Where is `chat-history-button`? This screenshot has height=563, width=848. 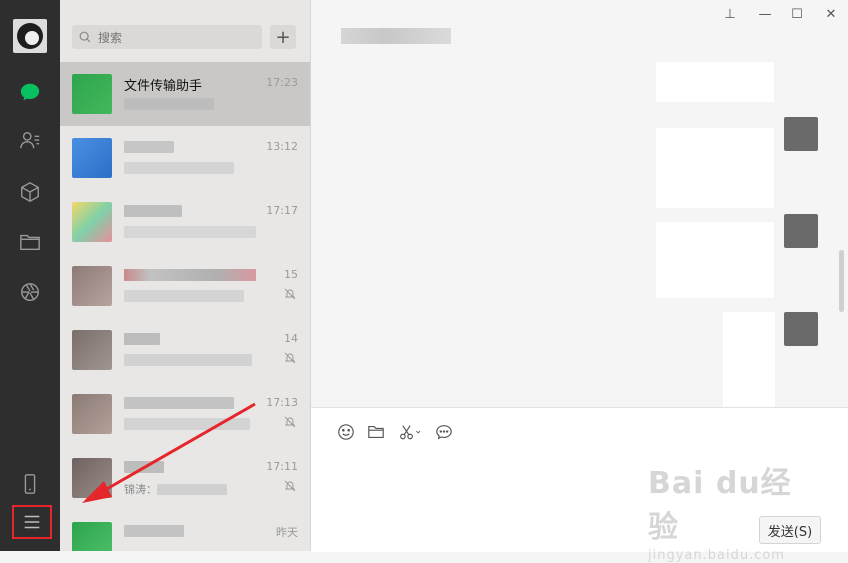
chat-history-button is located at coordinates (444, 432).